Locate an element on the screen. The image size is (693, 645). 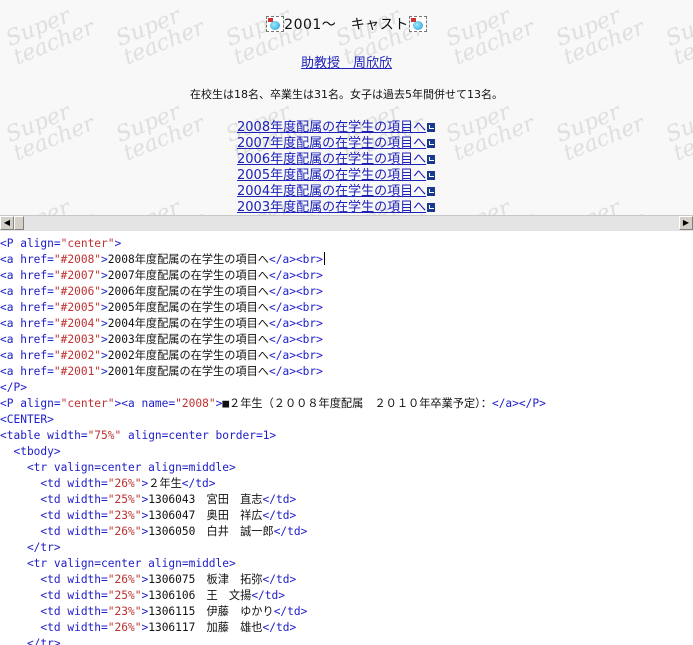
source-line: <CENTER> is located at coordinates (27, 420).